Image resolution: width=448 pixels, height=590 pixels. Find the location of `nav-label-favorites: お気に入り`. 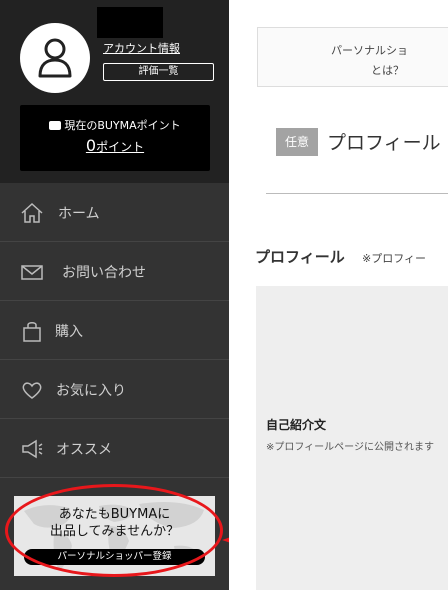

nav-label-favorites: お気に入り is located at coordinates (91, 391).